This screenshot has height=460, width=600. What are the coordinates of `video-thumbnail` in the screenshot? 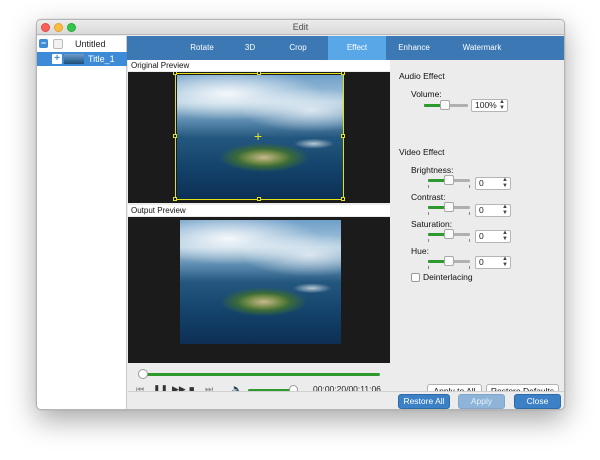 It's located at (74, 59).